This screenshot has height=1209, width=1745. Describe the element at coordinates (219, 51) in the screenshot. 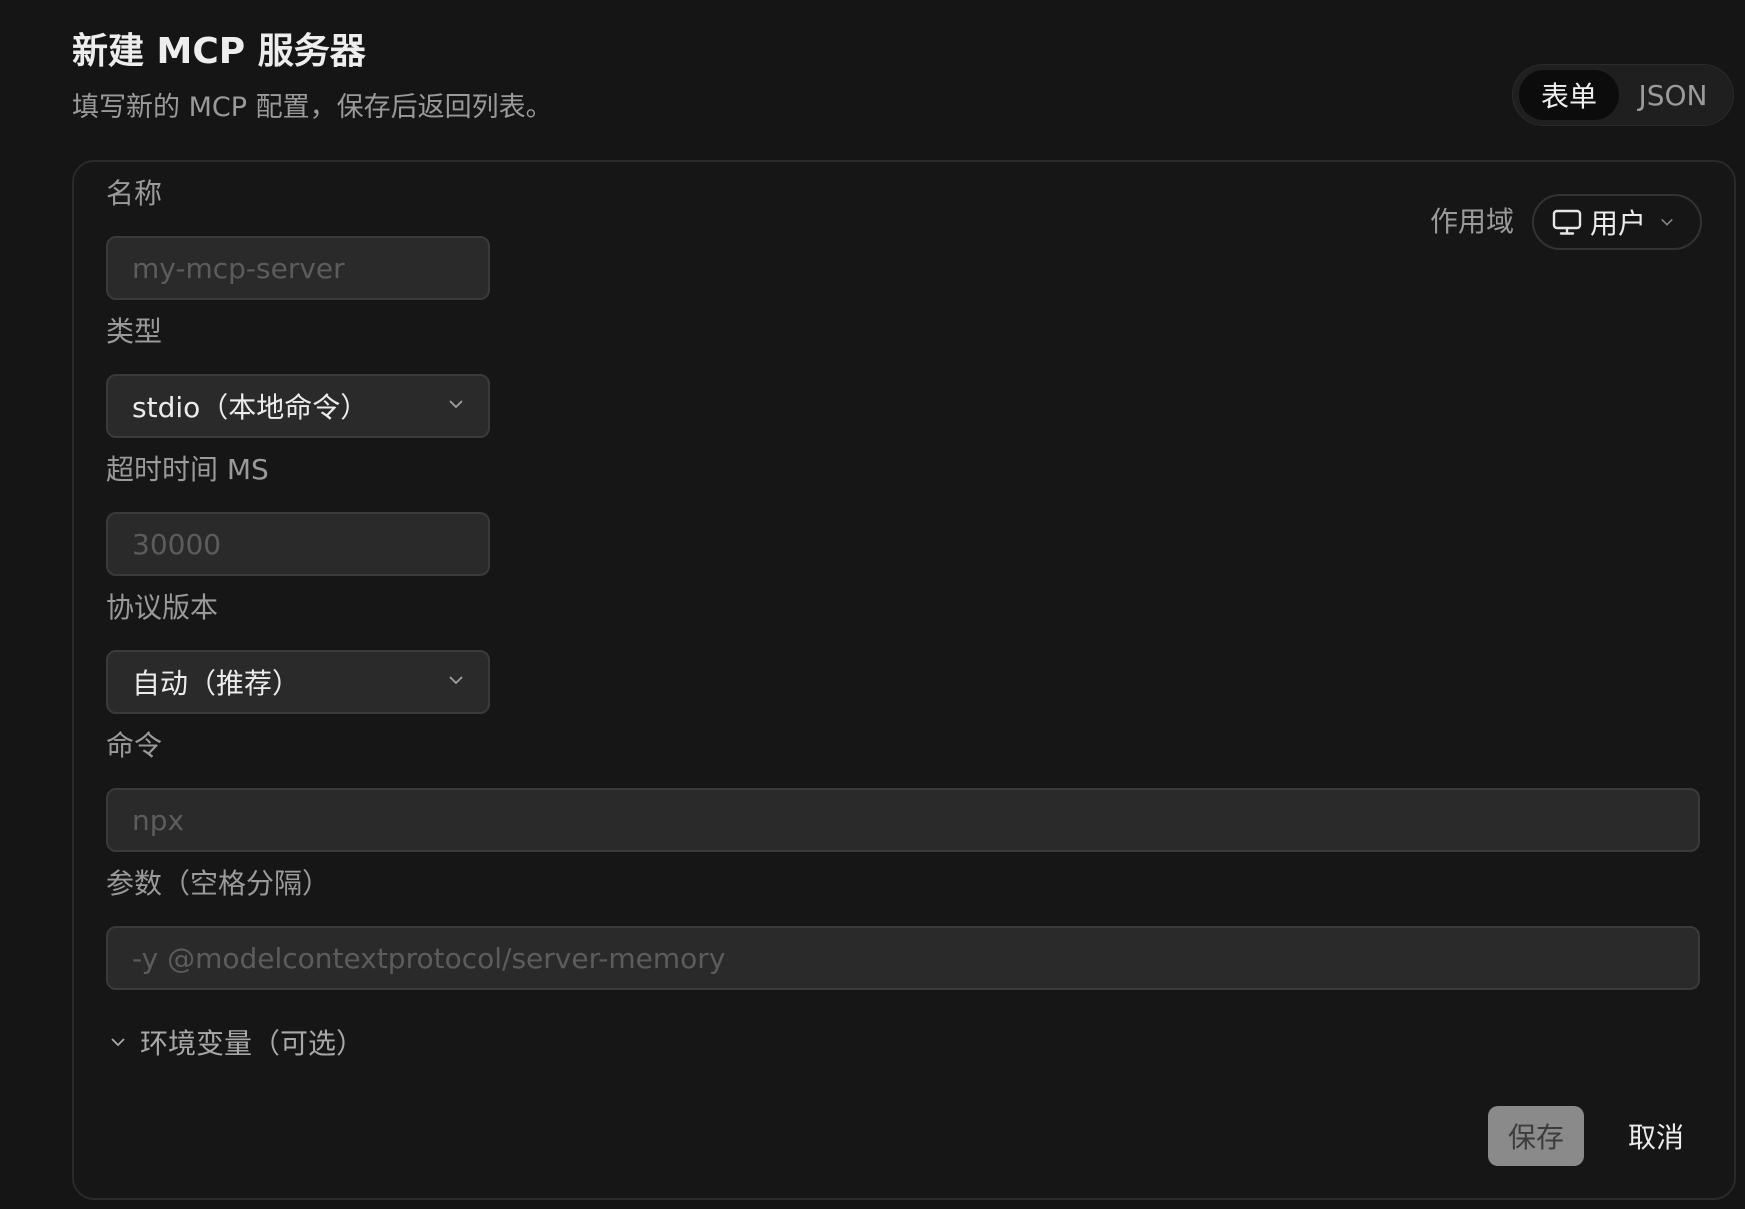

I see `page-title: 新建 MCP 服务器` at that location.